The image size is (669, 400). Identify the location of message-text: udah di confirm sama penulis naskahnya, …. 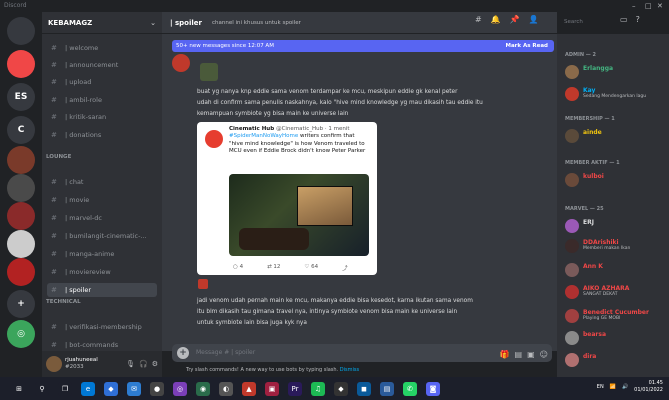
(340, 103).